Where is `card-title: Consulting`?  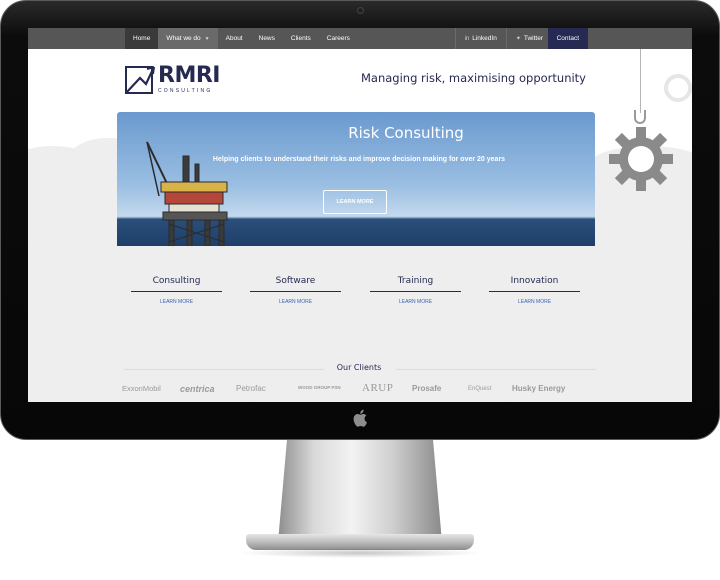 card-title: Consulting is located at coordinates (176, 281).